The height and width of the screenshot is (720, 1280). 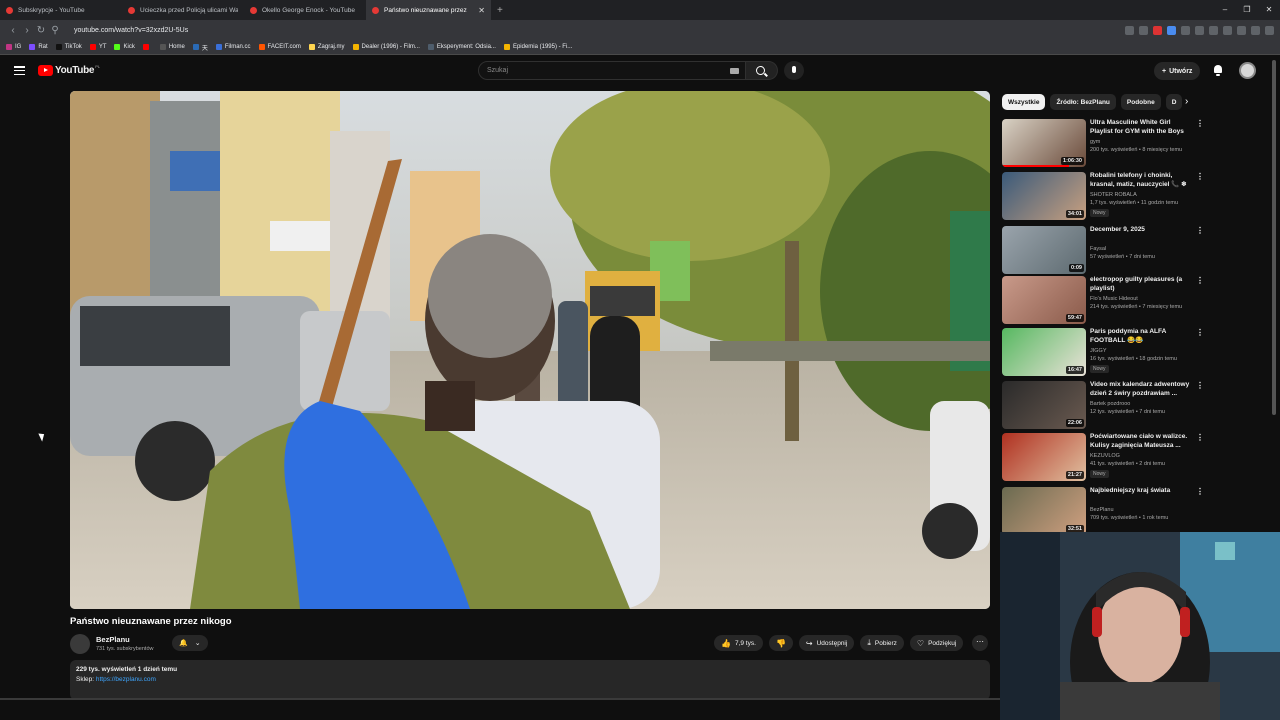 I want to click on vertical-scrollbar, so click(x=1274, y=237).